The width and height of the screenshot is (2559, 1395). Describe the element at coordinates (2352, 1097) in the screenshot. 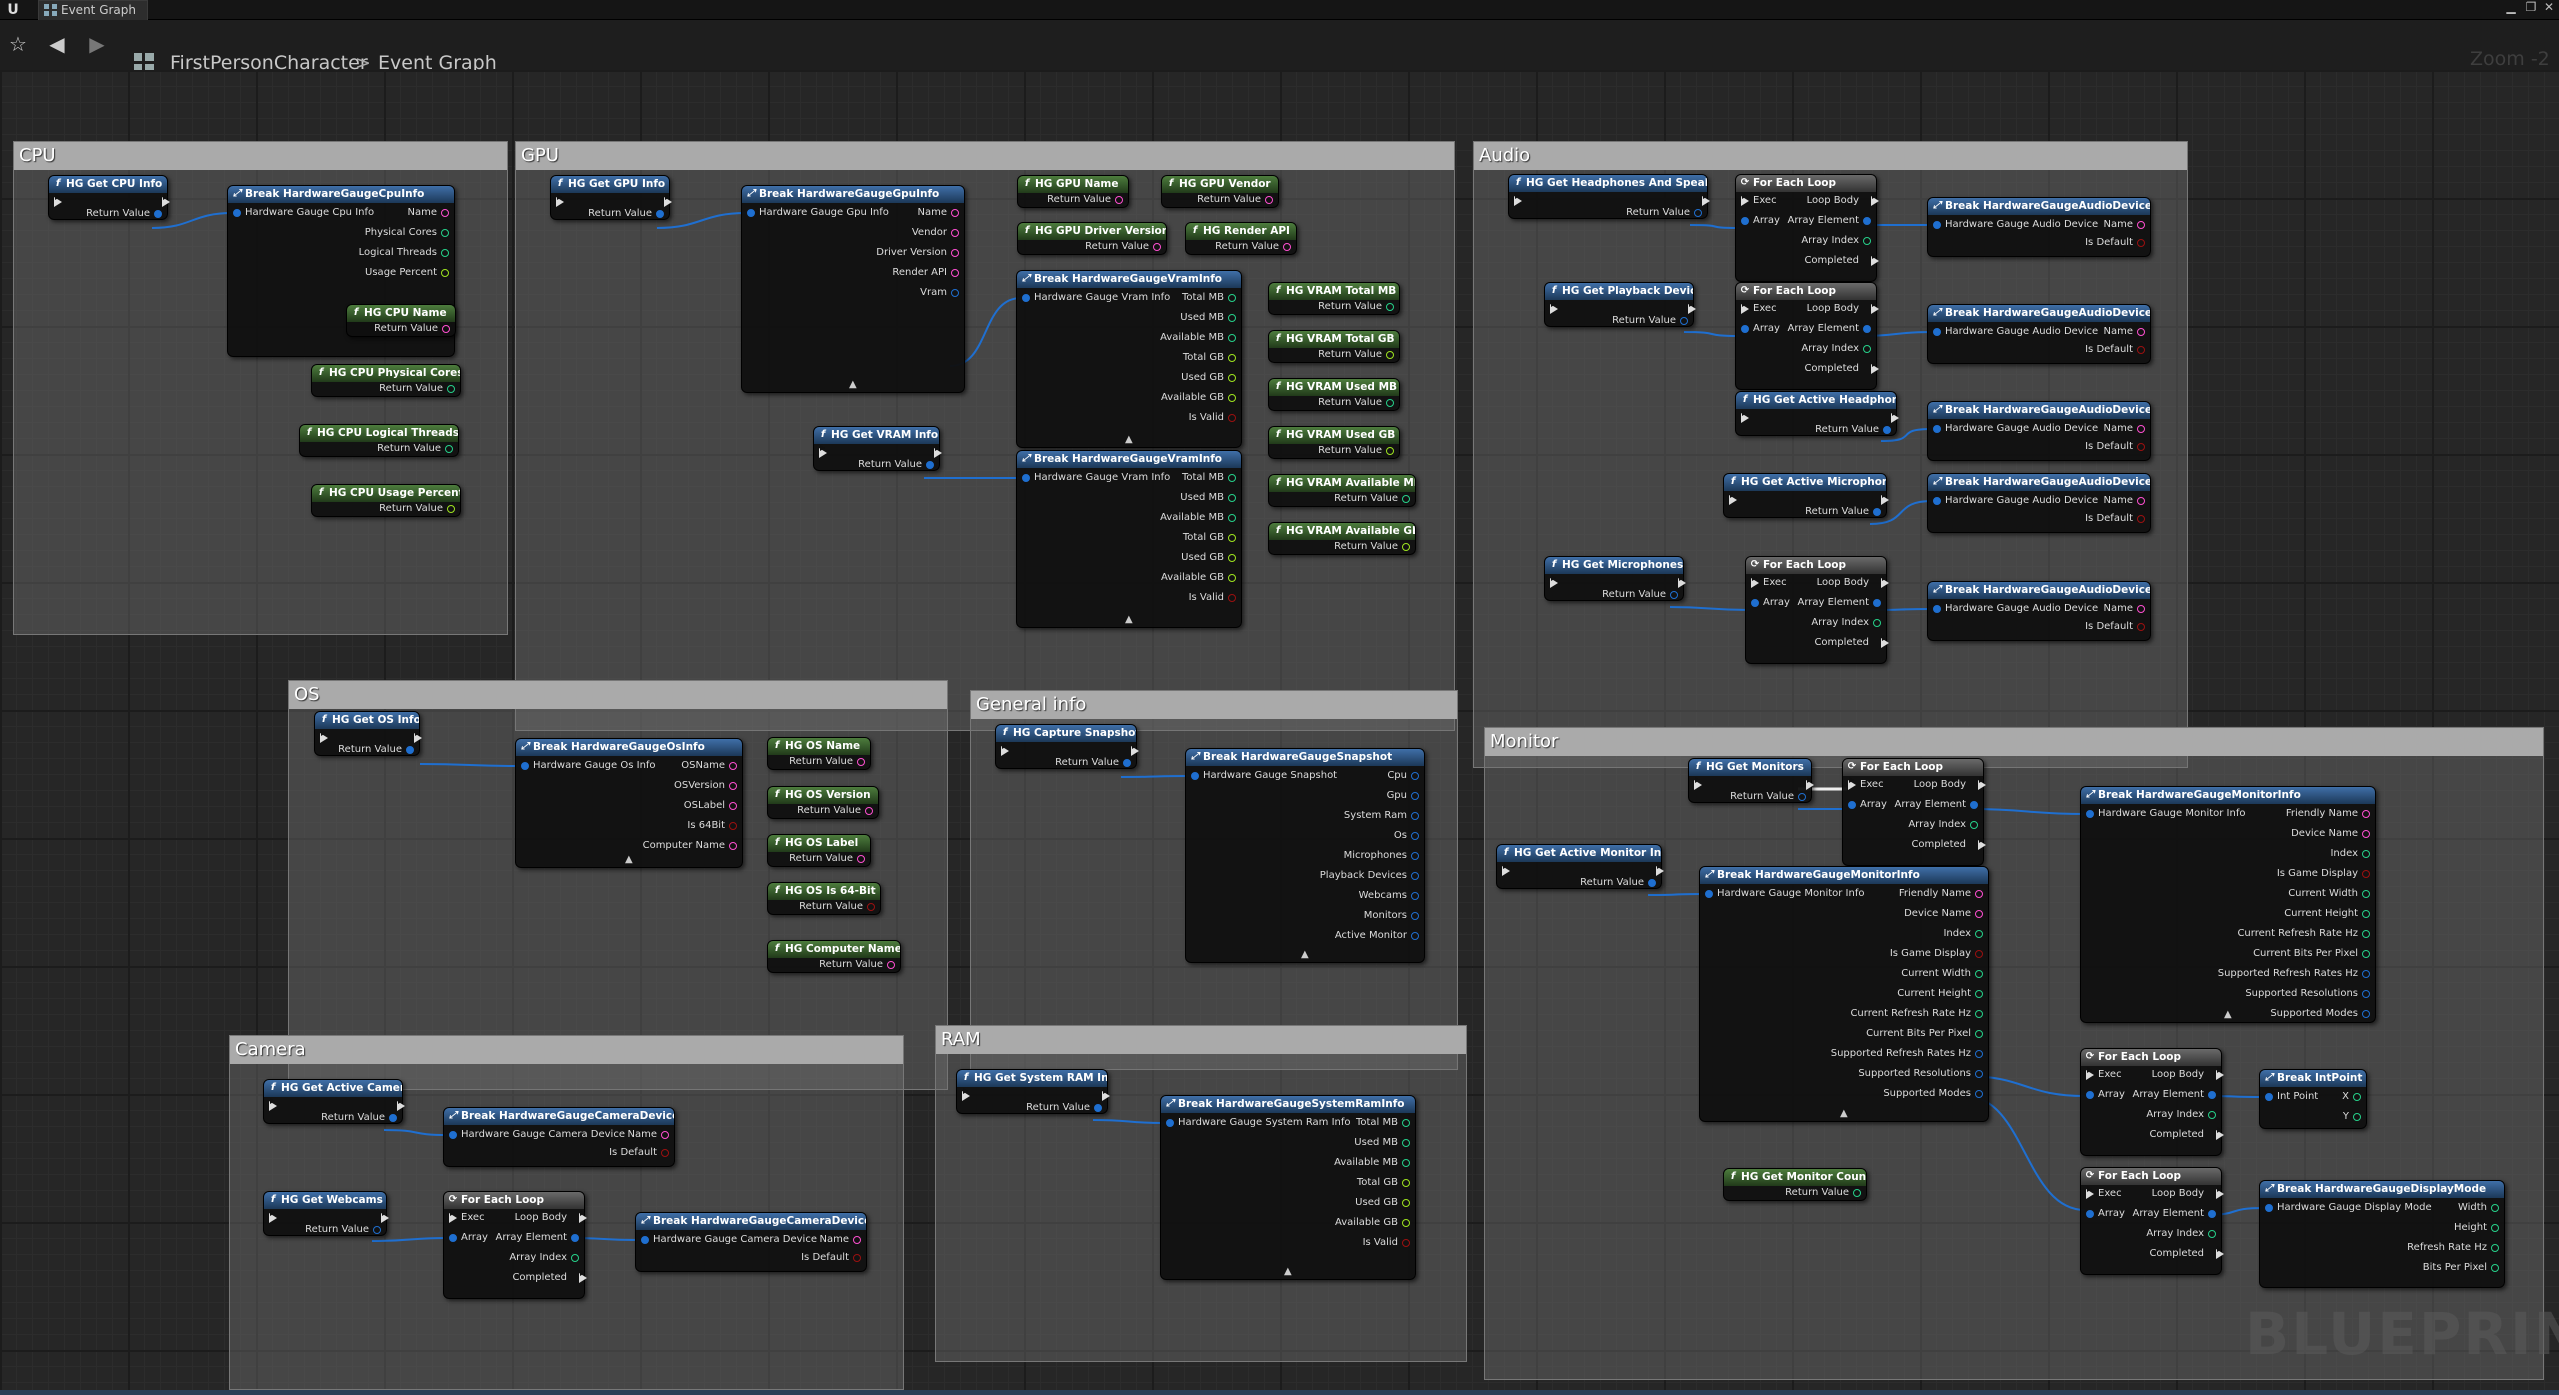

I see `data-pin: X` at that location.